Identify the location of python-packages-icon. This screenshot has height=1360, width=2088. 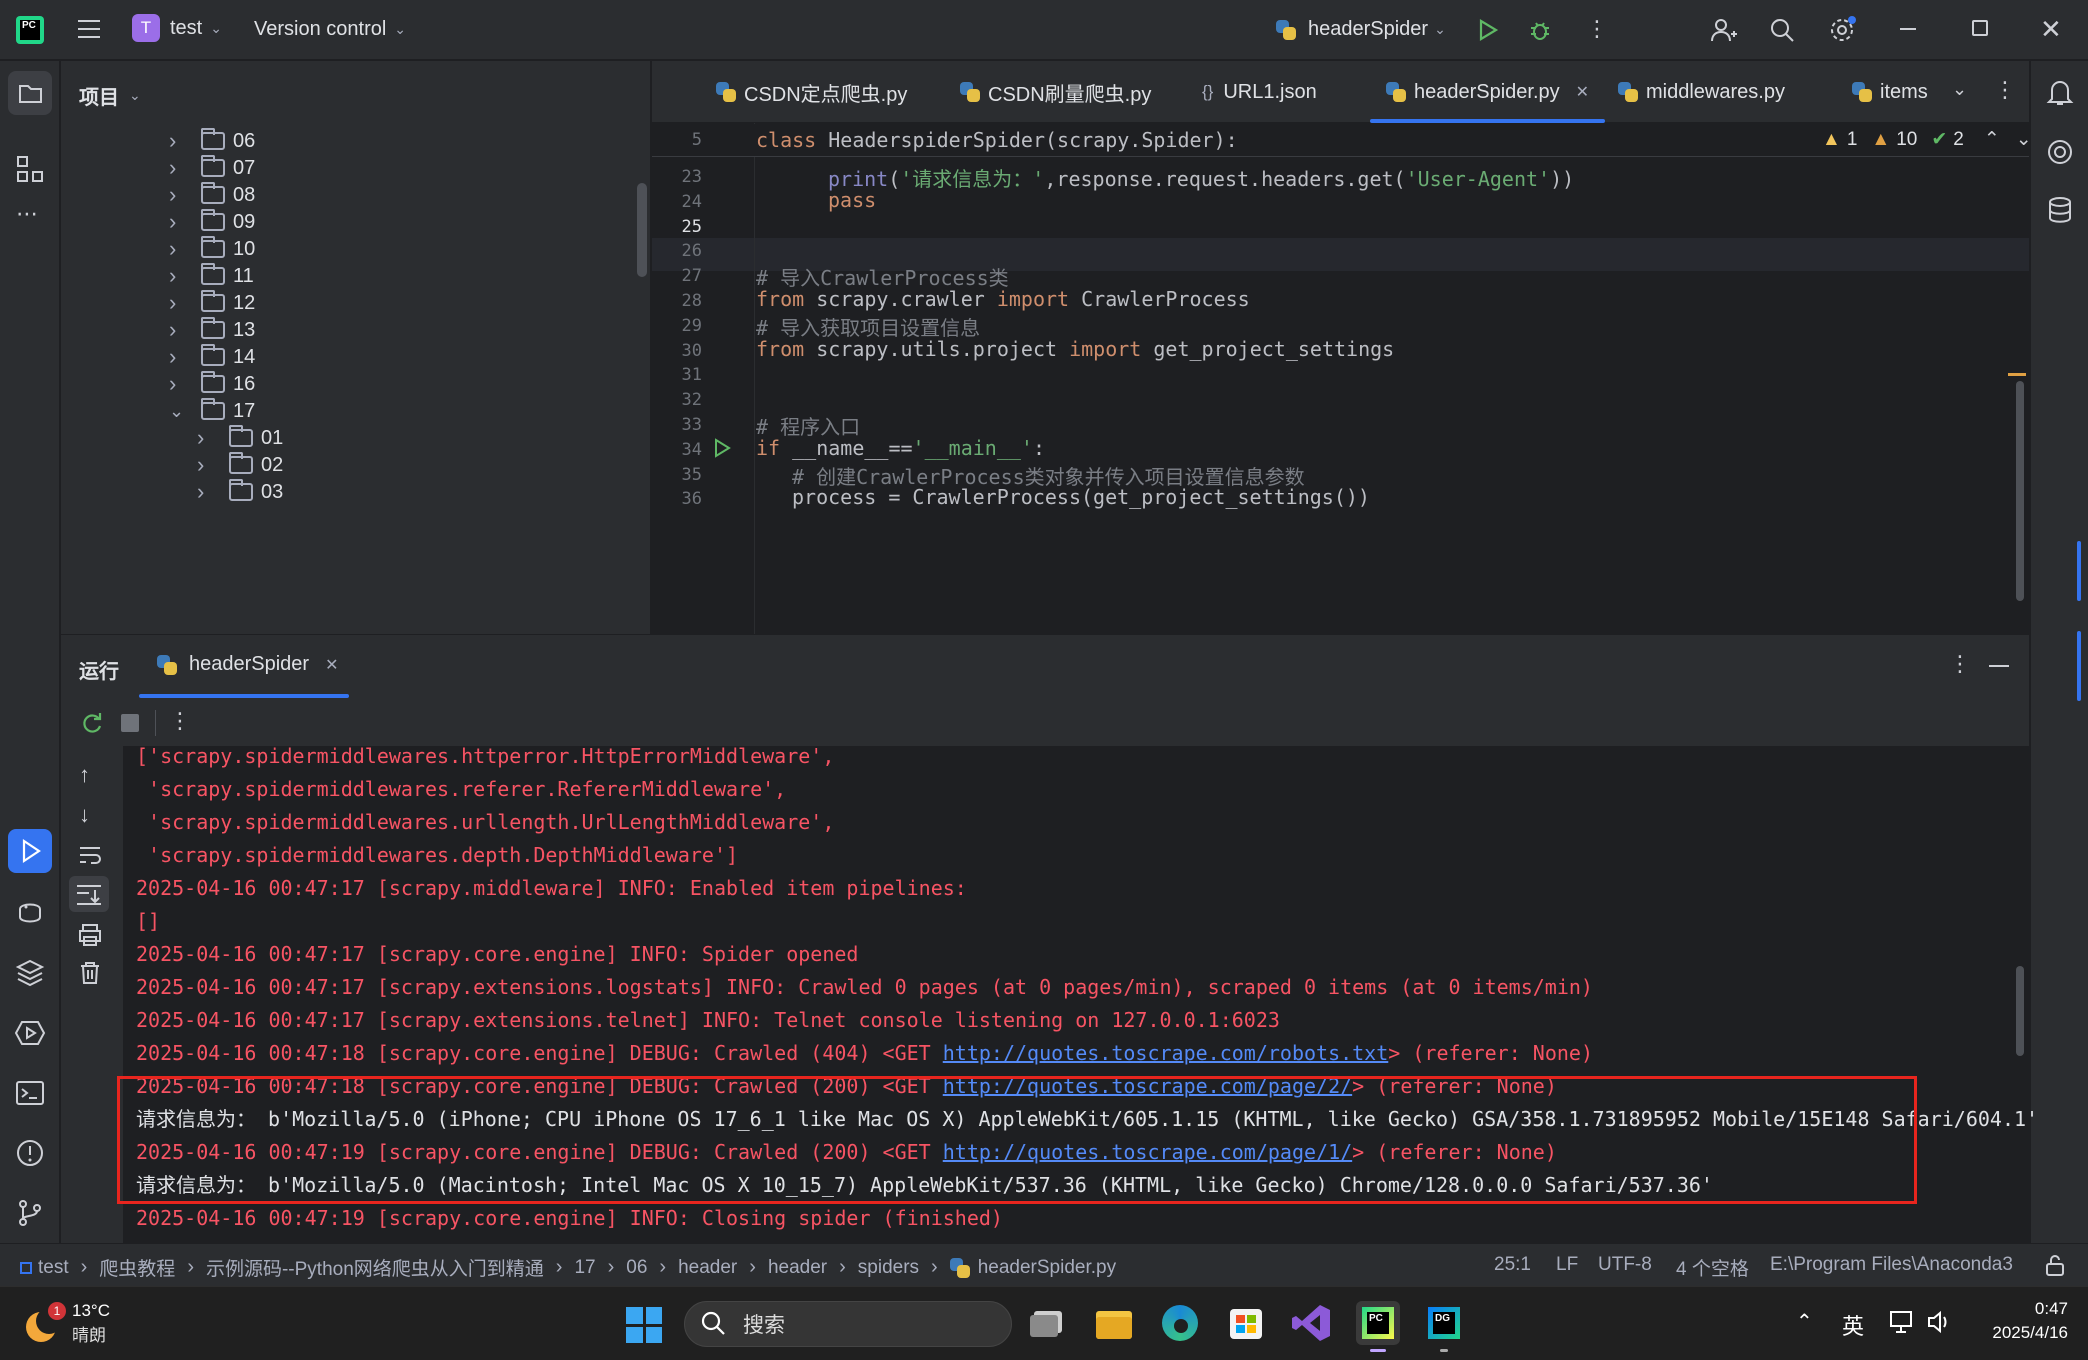
(30, 975).